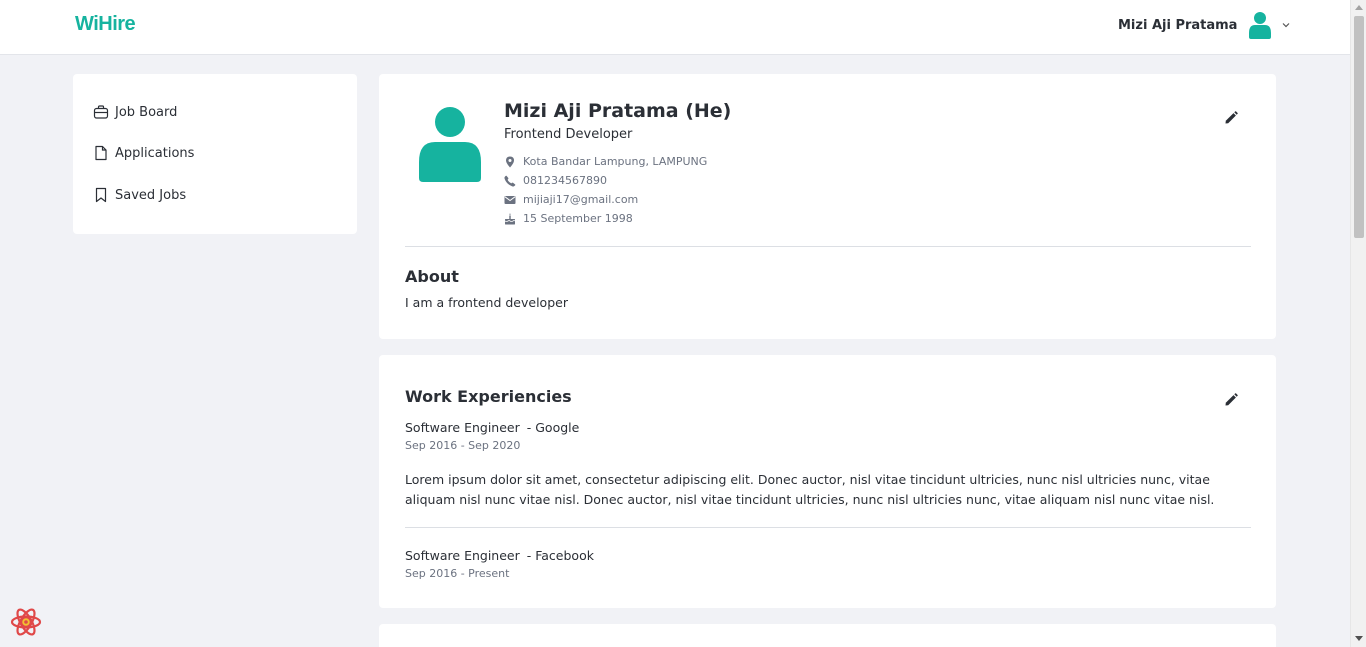 This screenshot has height=647, width=1366. I want to click on user-menu: Mizi Aji Pratama, so click(1204, 25).